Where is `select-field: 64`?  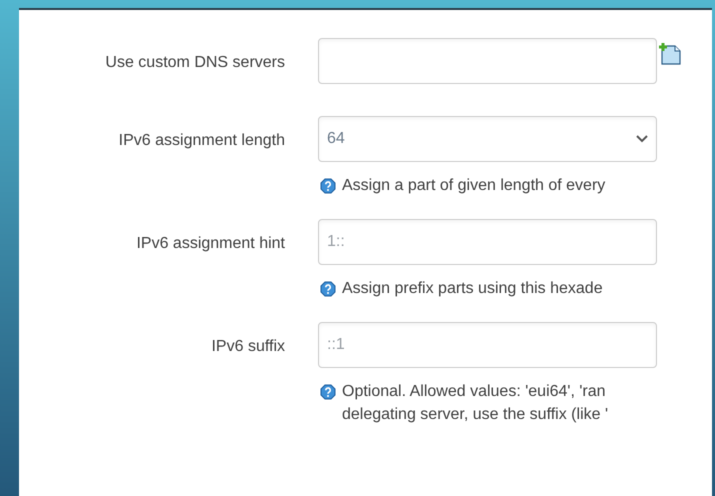
select-field: 64 is located at coordinates (487, 139).